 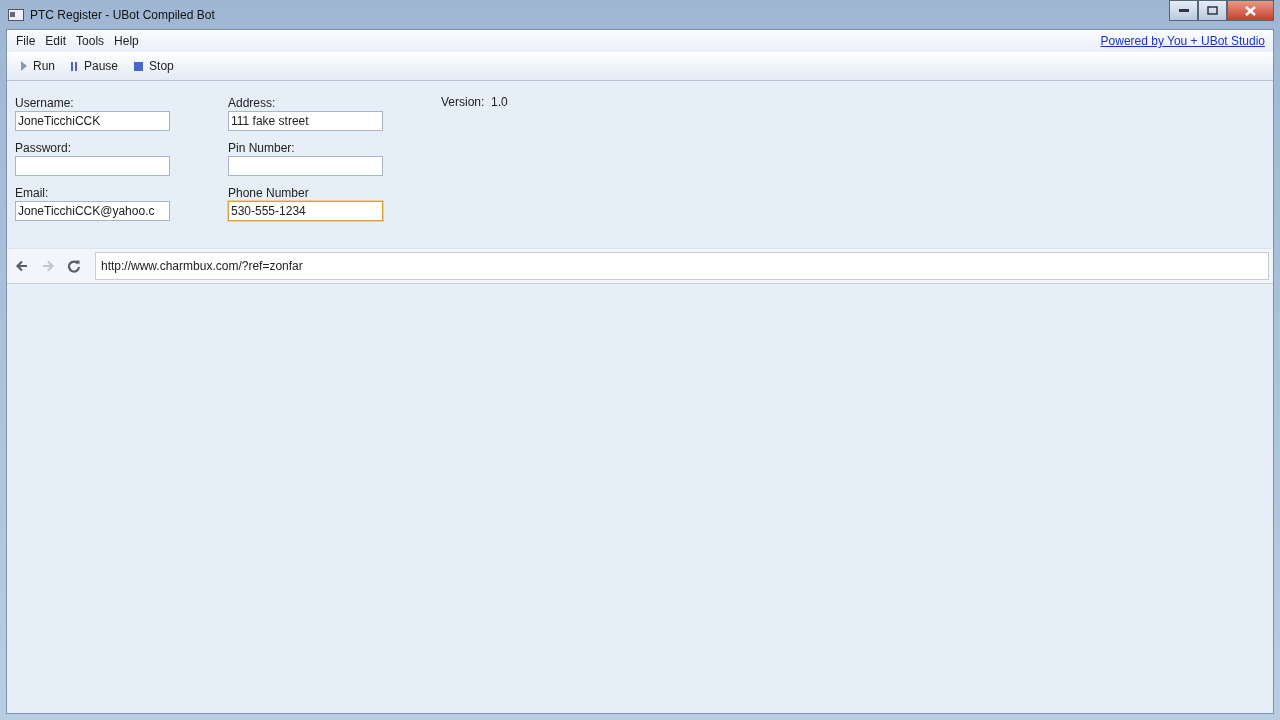 I want to click on play-icon, so click(x=24, y=66).